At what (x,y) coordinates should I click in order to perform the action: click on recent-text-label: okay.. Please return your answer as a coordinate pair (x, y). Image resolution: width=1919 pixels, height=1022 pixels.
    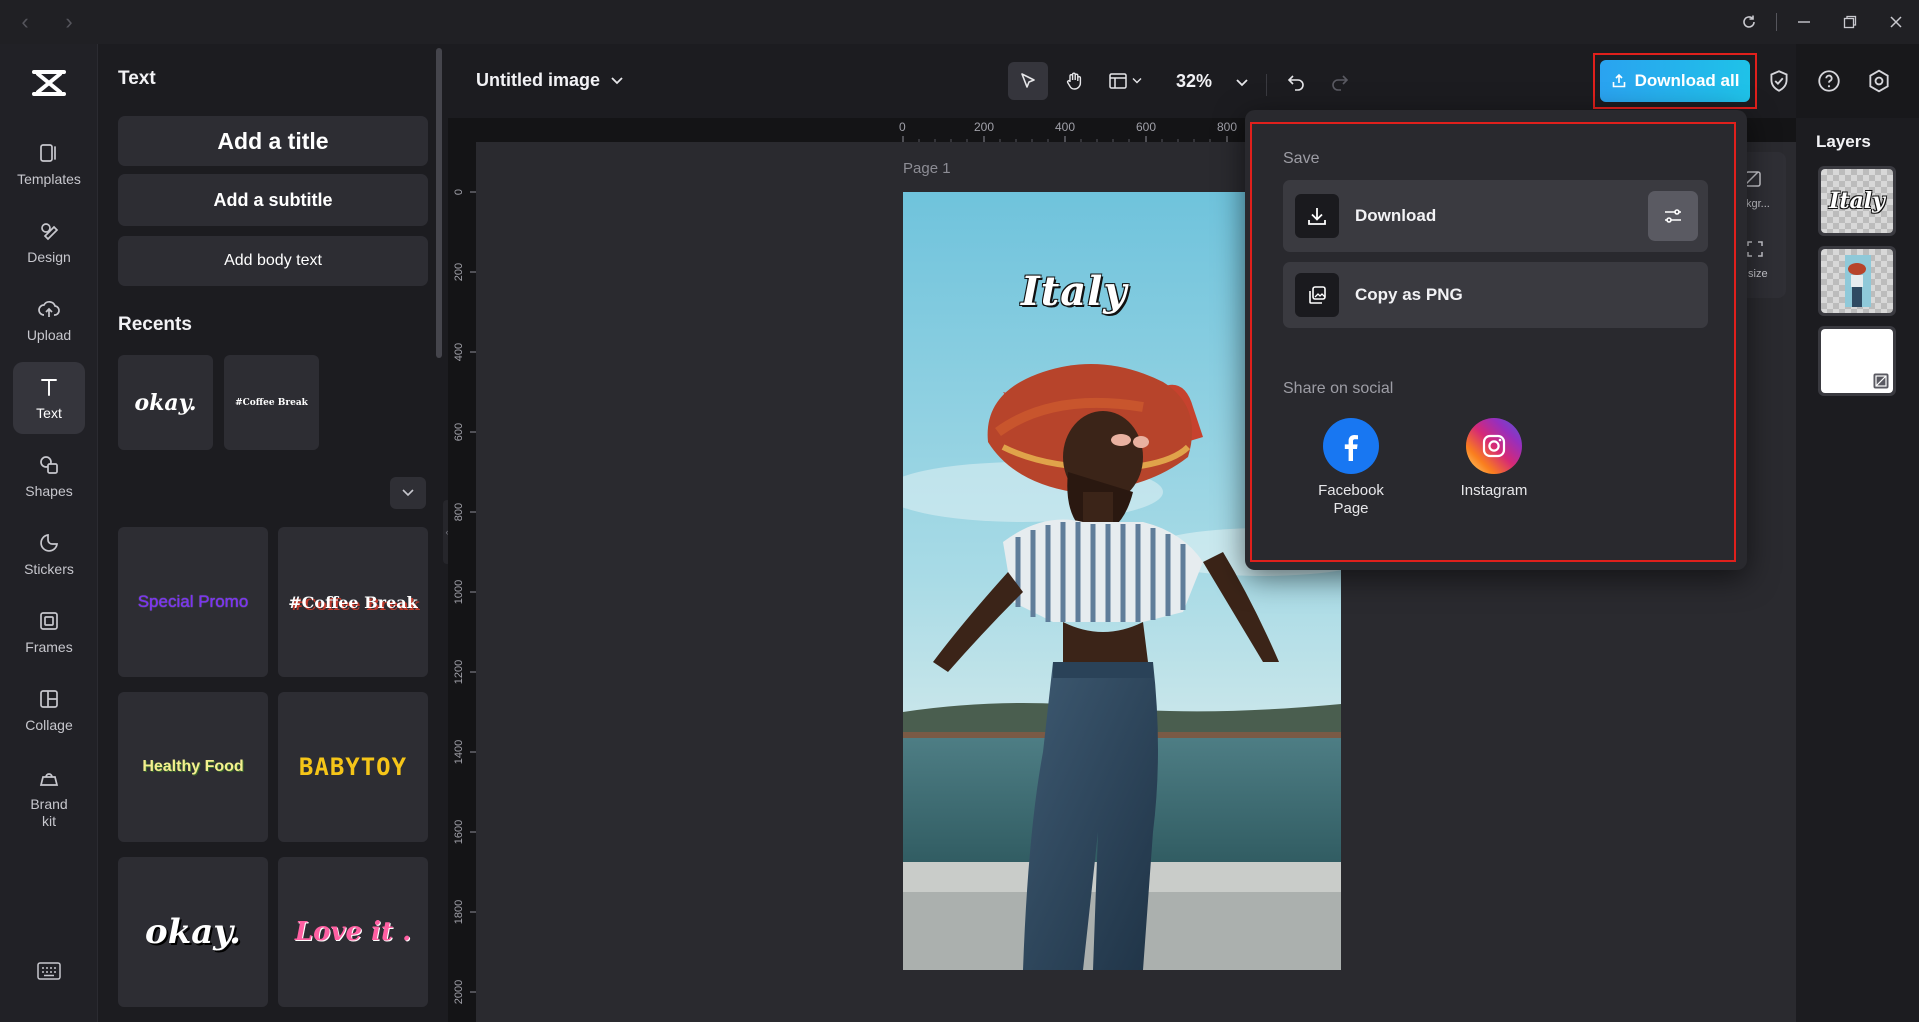
    Looking at the image, I should click on (165, 402).